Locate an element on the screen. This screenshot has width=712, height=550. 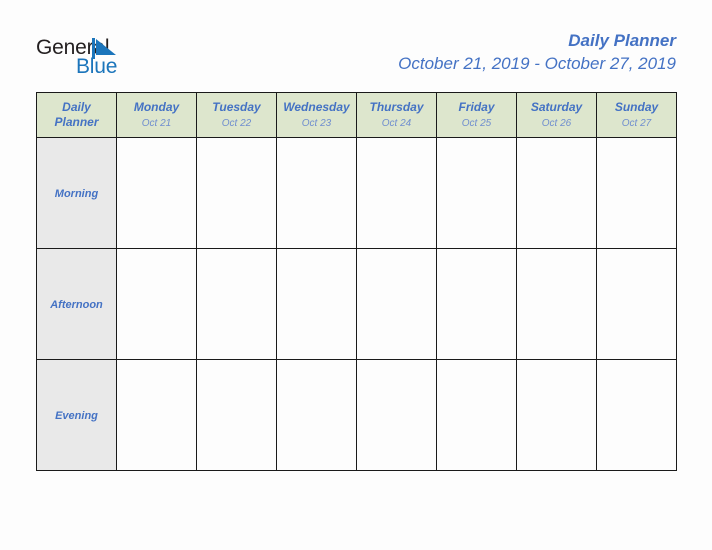
slot-evening-saturday is located at coordinates (556, 415).